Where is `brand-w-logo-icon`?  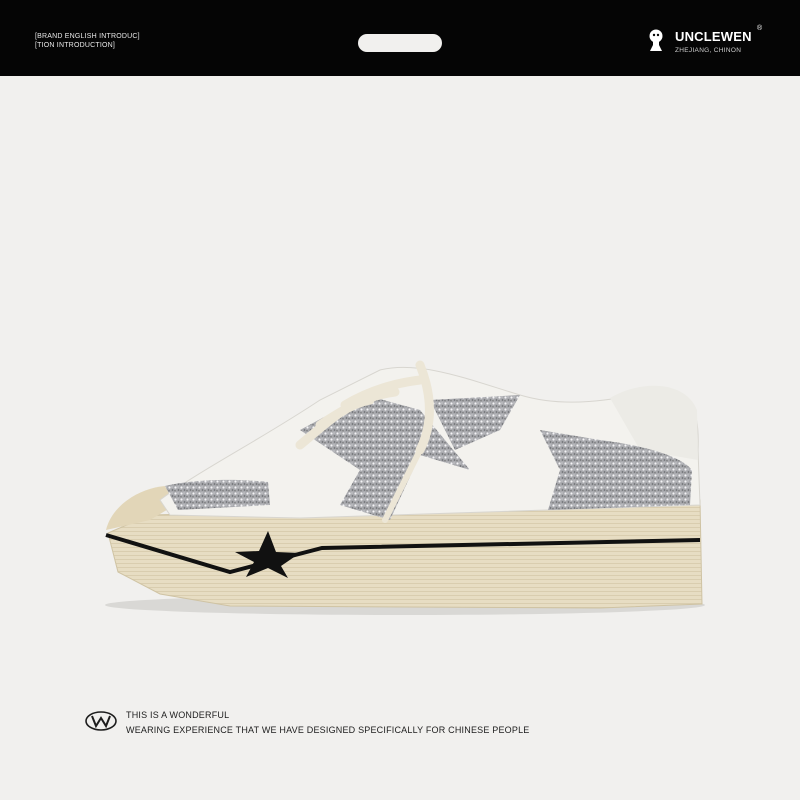 brand-w-logo-icon is located at coordinates (101, 721).